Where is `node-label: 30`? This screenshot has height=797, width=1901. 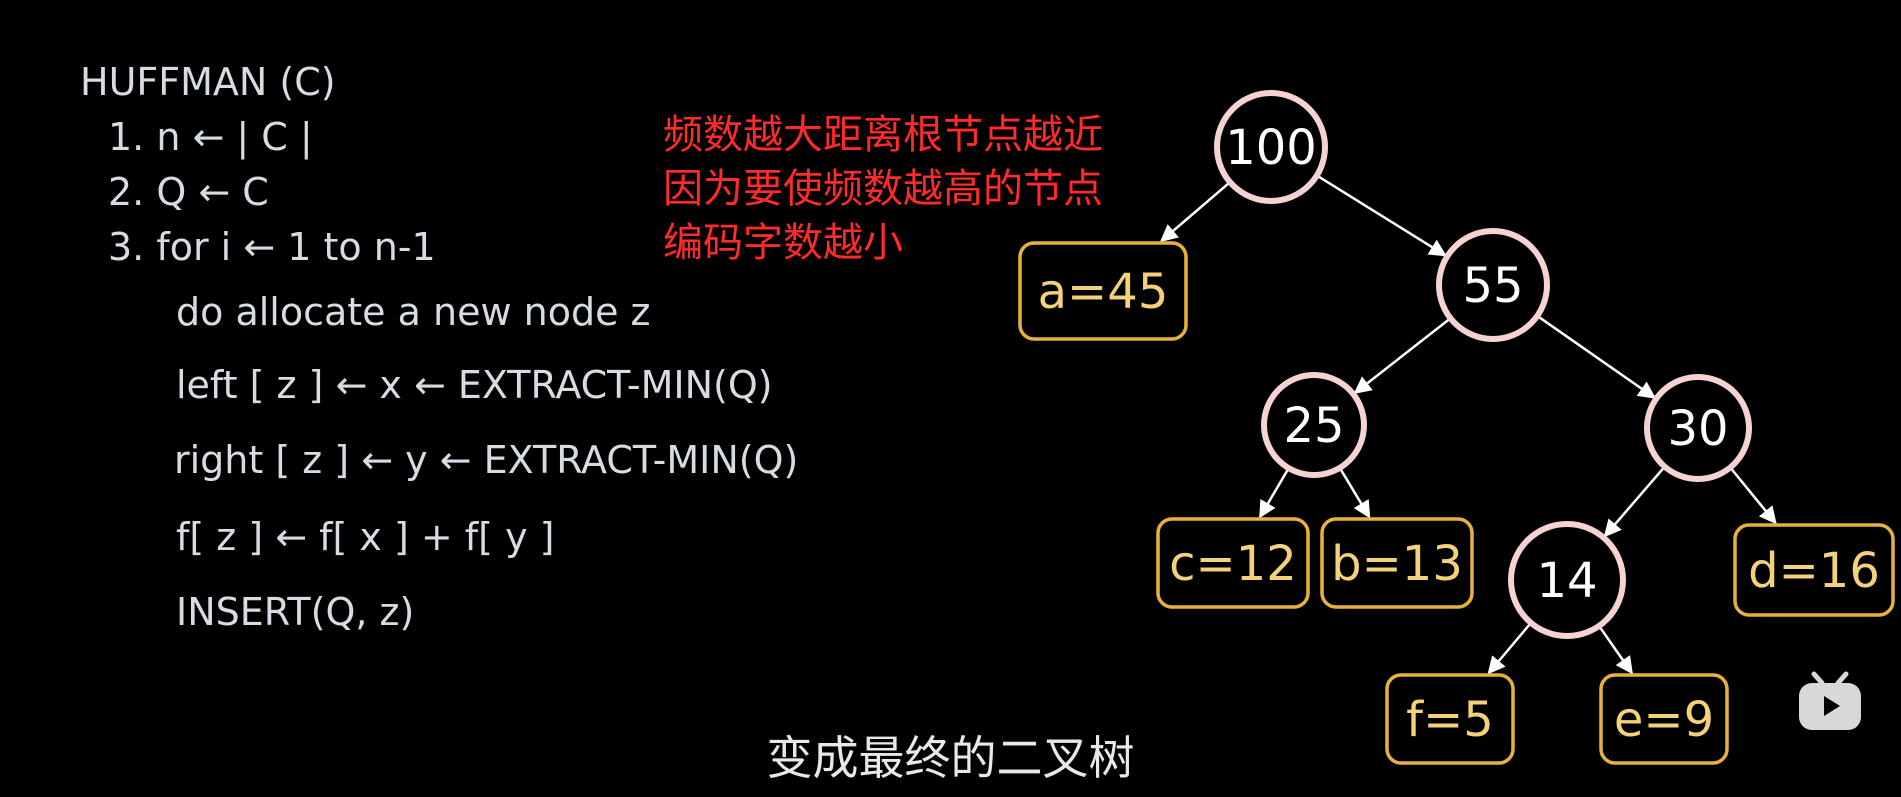 node-label: 30 is located at coordinates (1697, 429).